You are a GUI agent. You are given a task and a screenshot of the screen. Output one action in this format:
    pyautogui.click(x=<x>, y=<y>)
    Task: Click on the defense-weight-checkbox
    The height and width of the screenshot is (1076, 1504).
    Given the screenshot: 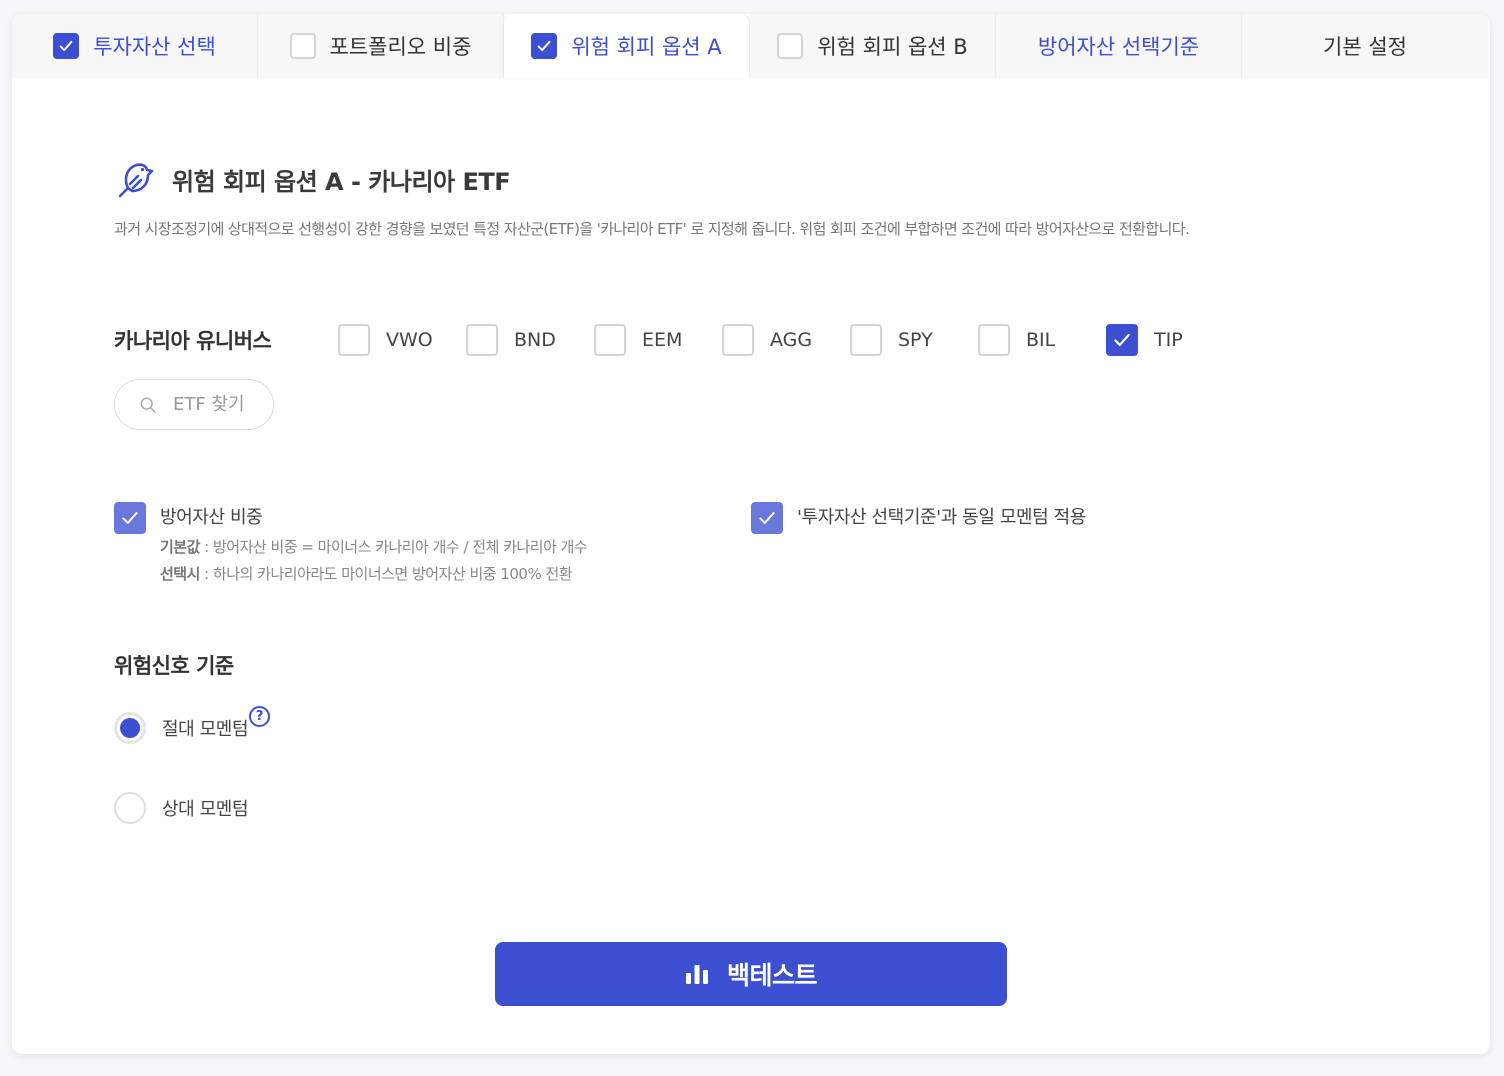 What is the action you would take?
    pyautogui.click(x=130, y=518)
    